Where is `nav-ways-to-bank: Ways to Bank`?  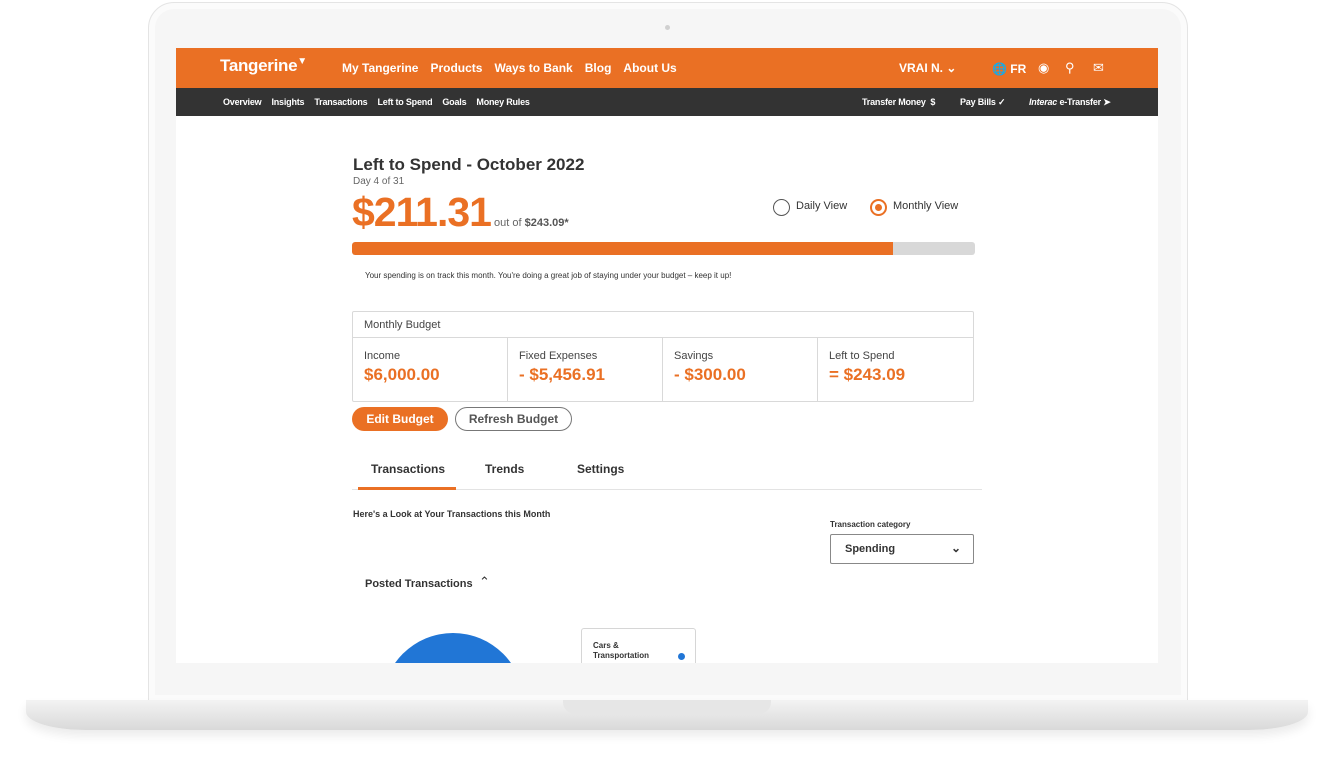 nav-ways-to-bank: Ways to Bank is located at coordinates (533, 68).